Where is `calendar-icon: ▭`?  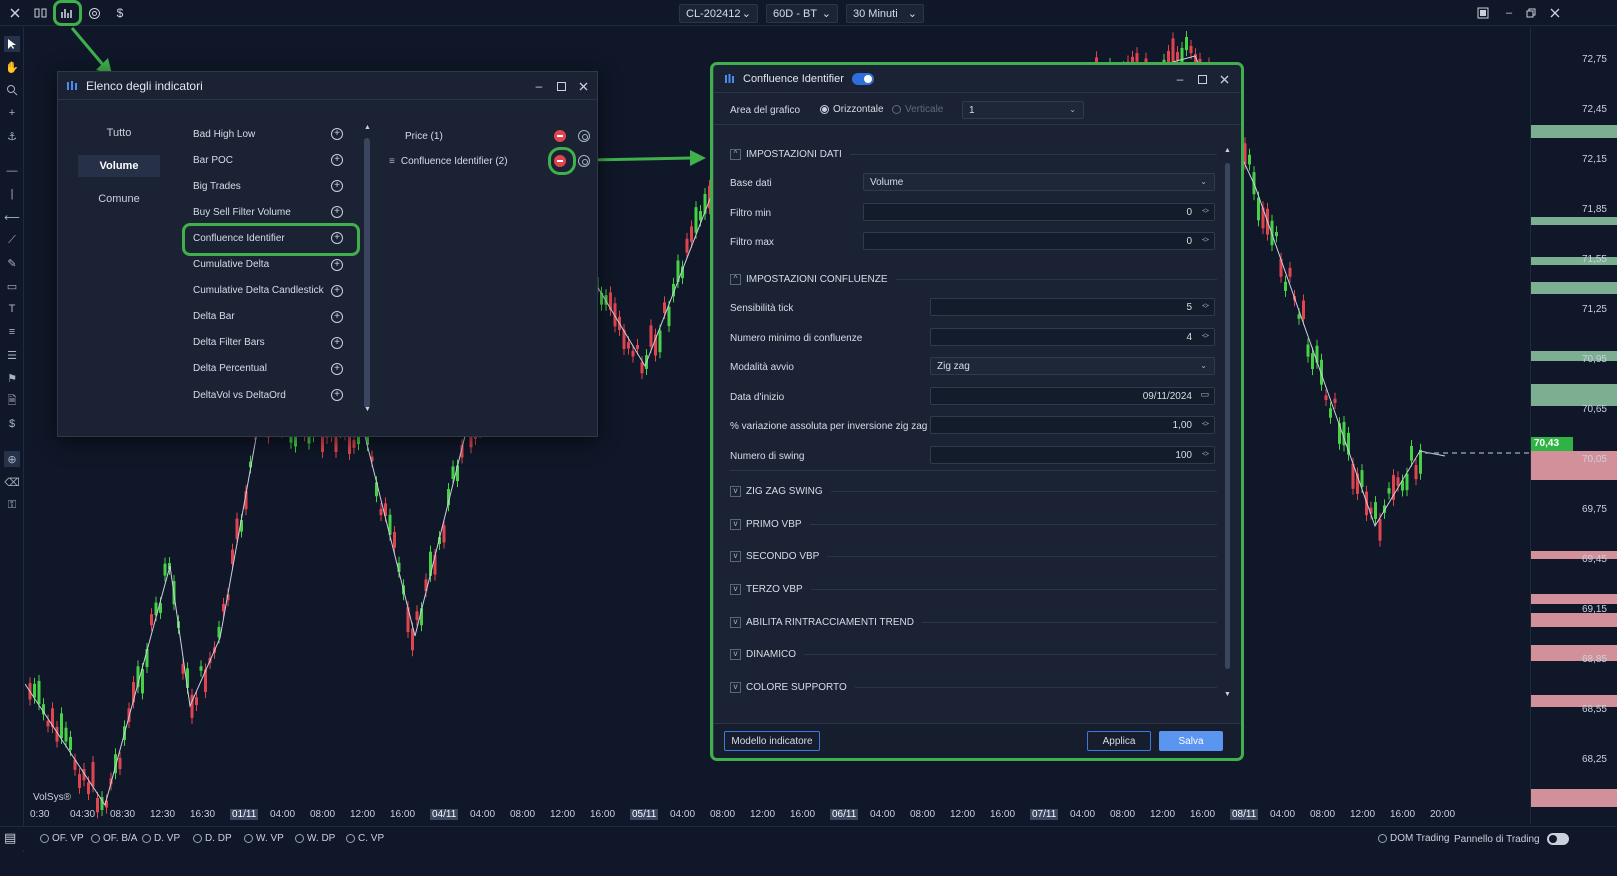 calendar-icon: ▭ is located at coordinates (1204, 394).